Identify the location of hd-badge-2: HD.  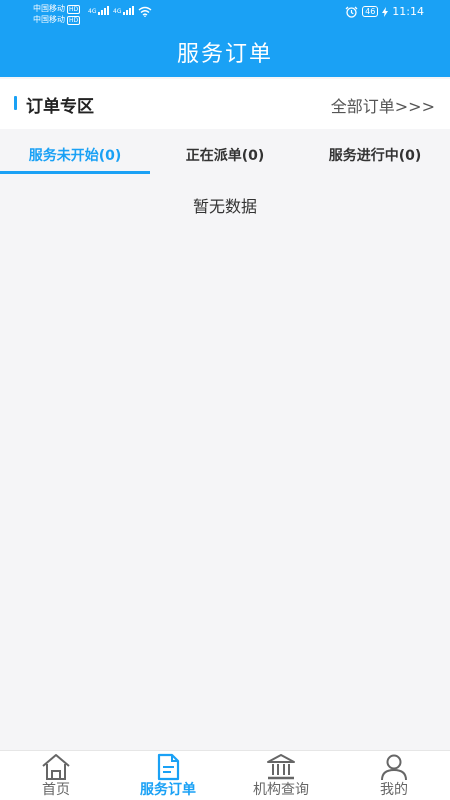
(74, 20).